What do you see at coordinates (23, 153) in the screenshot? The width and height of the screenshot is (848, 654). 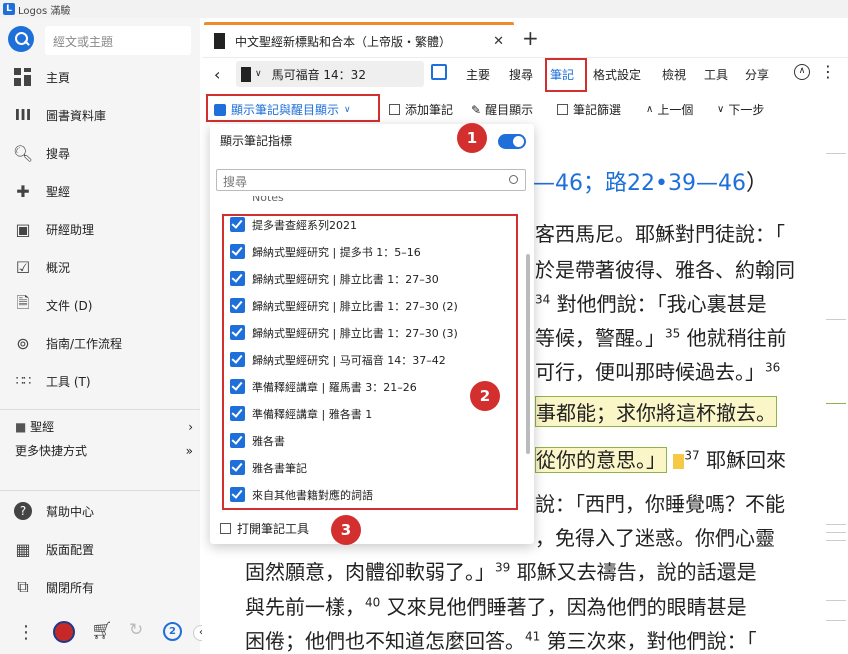 I see `search-icon: 🔍︎` at bounding box center [23, 153].